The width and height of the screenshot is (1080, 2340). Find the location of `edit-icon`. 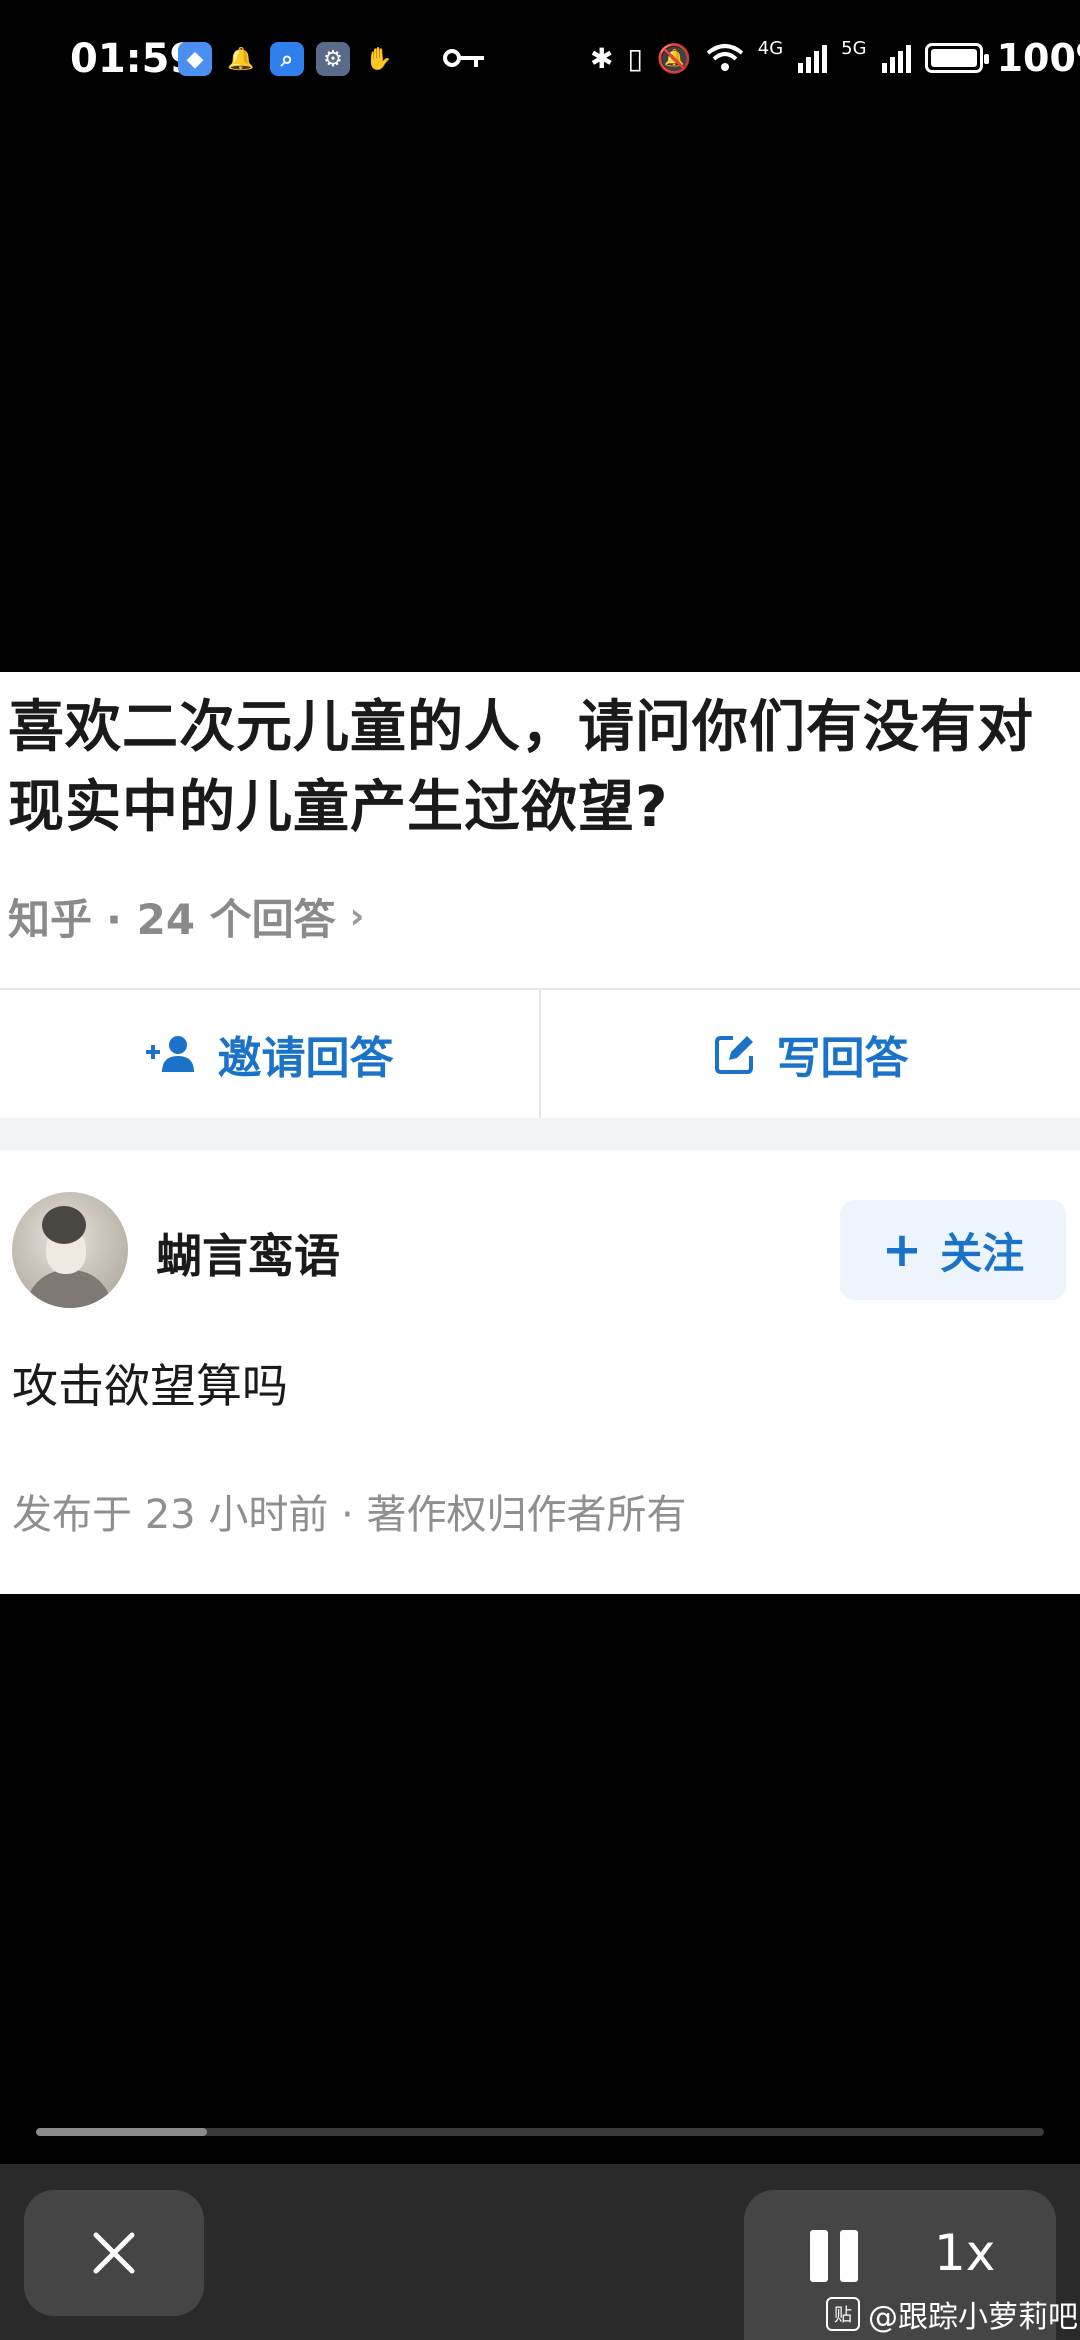

edit-icon is located at coordinates (733, 1055).